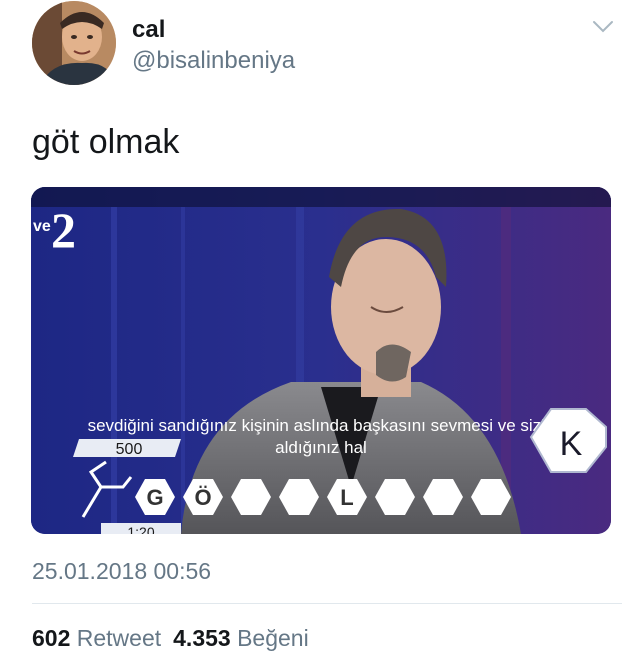 The image size is (640, 667). What do you see at coordinates (129, 449) in the screenshot?
I see `svg-text: 500` at bounding box center [129, 449].